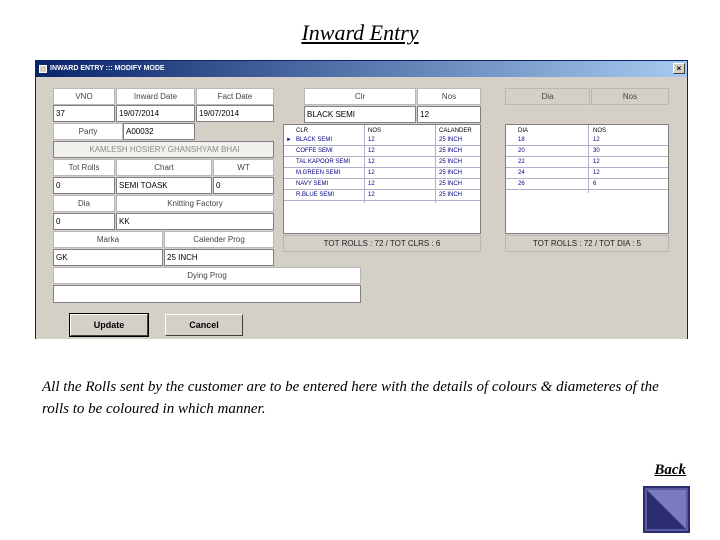 This screenshot has height=540, width=720. What do you see at coordinates (329, 140) in the screenshot?
I see `table-cell: BLACK SEMI` at bounding box center [329, 140].